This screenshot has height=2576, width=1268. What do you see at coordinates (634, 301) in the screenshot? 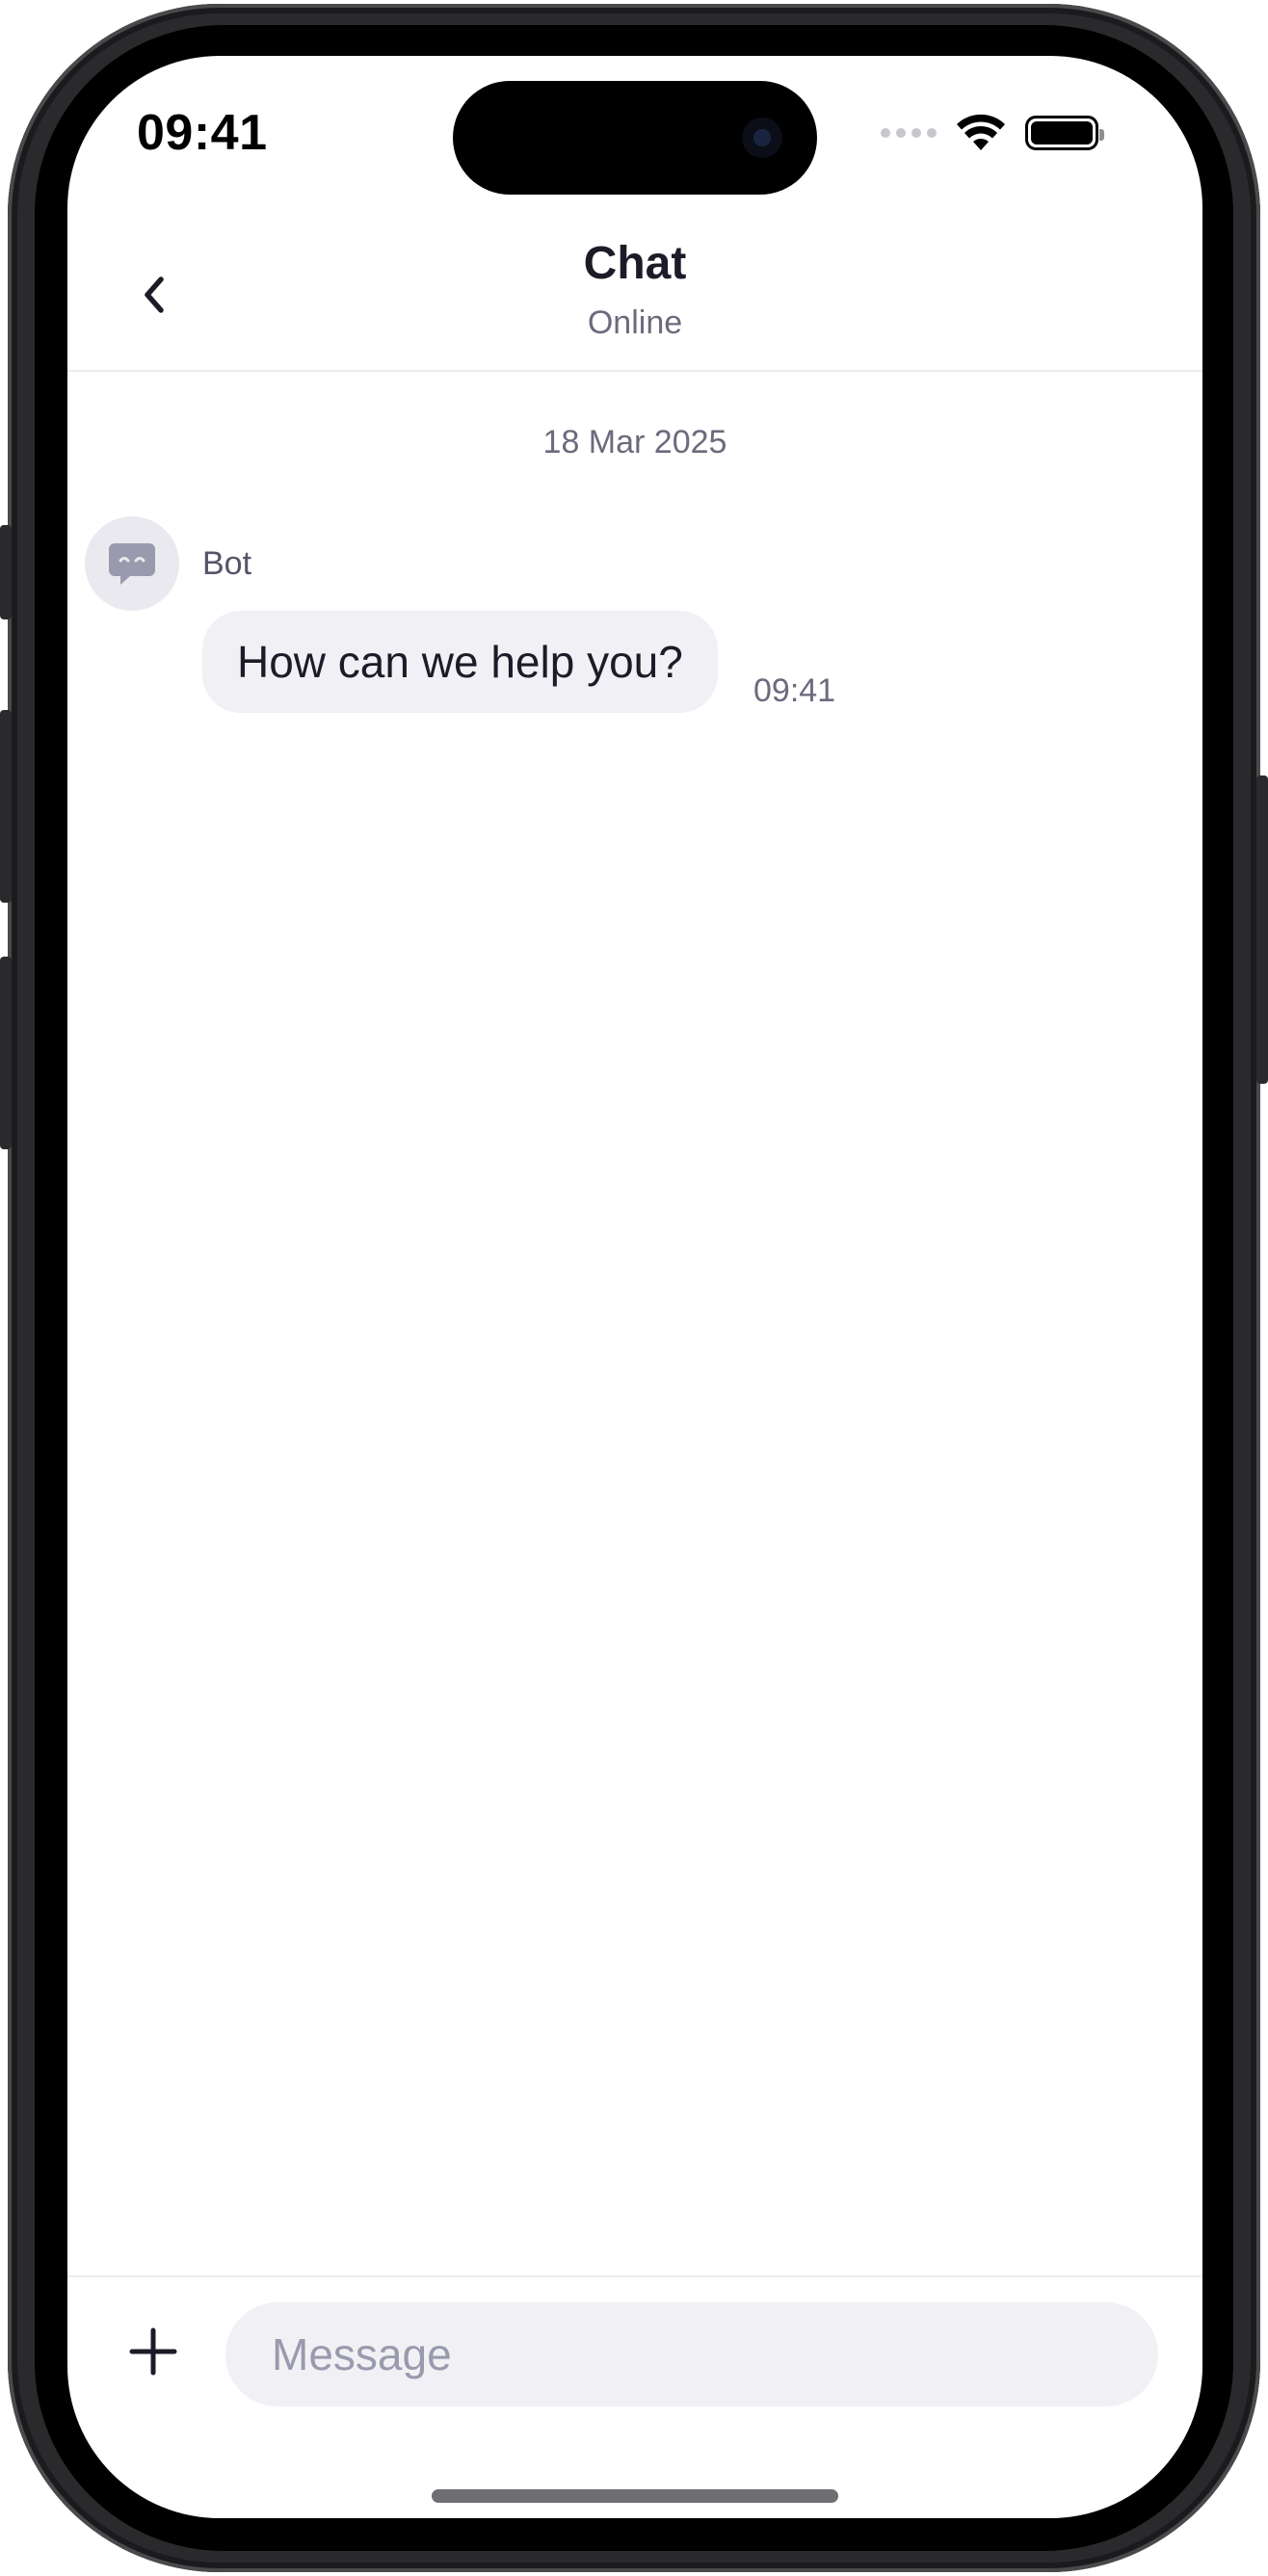
I see `chat-header: Chat Online` at bounding box center [634, 301].